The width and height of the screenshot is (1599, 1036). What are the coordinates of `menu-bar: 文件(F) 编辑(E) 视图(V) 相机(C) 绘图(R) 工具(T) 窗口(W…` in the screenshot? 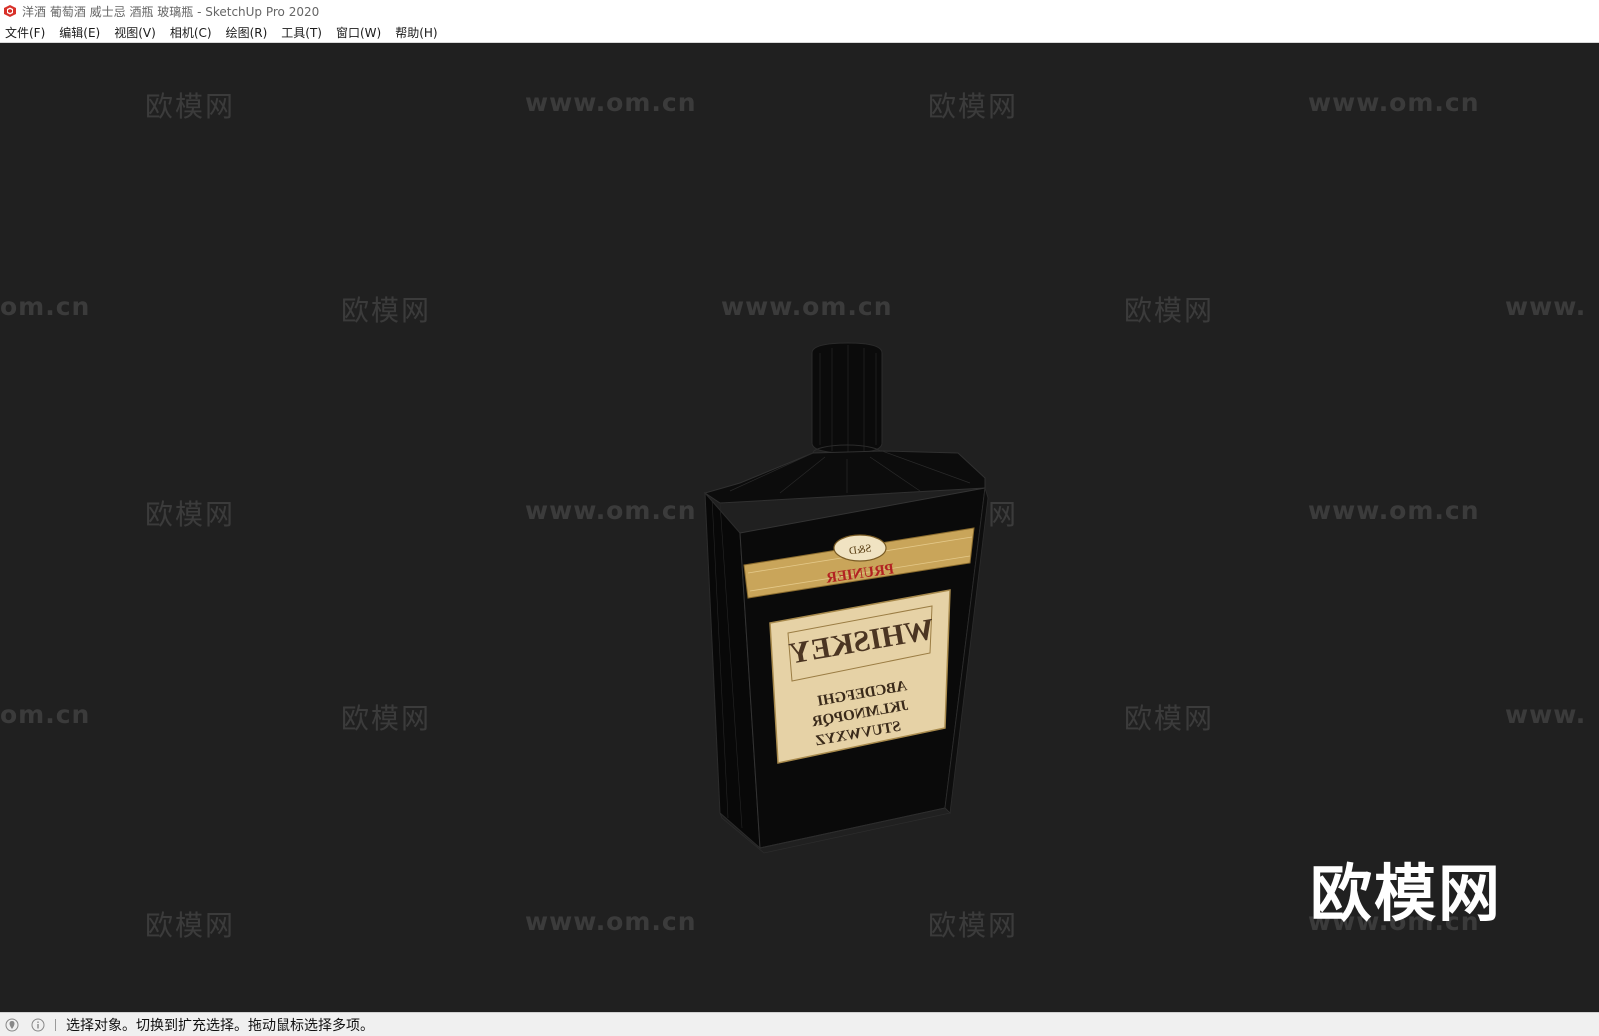 It's located at (799, 32).